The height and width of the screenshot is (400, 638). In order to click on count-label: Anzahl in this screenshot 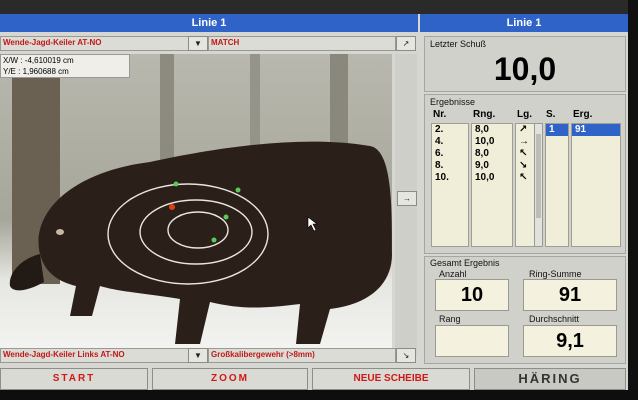, I will do `click(453, 274)`.